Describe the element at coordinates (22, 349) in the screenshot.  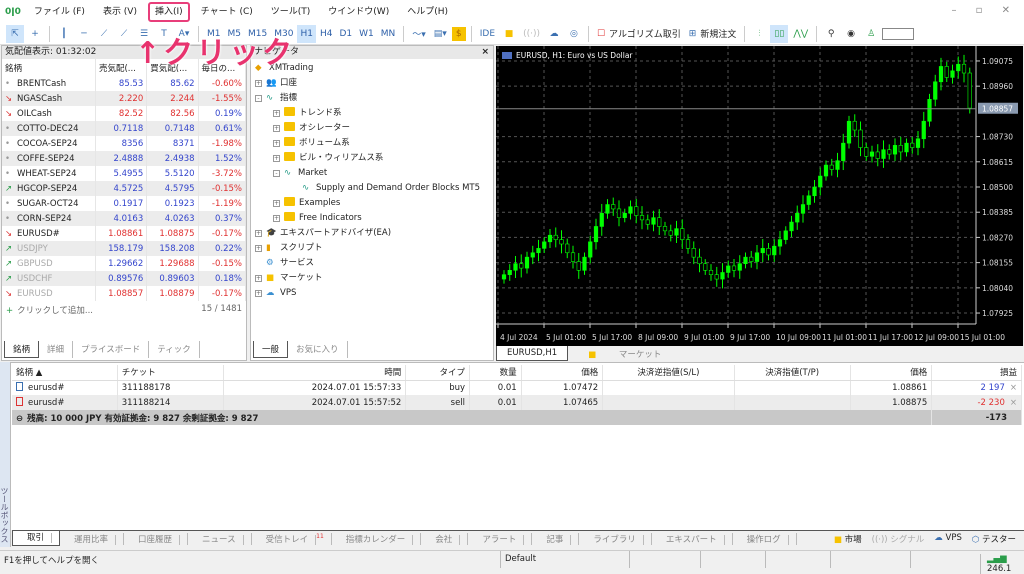
I see `tab-symbols: 銘柄` at that location.